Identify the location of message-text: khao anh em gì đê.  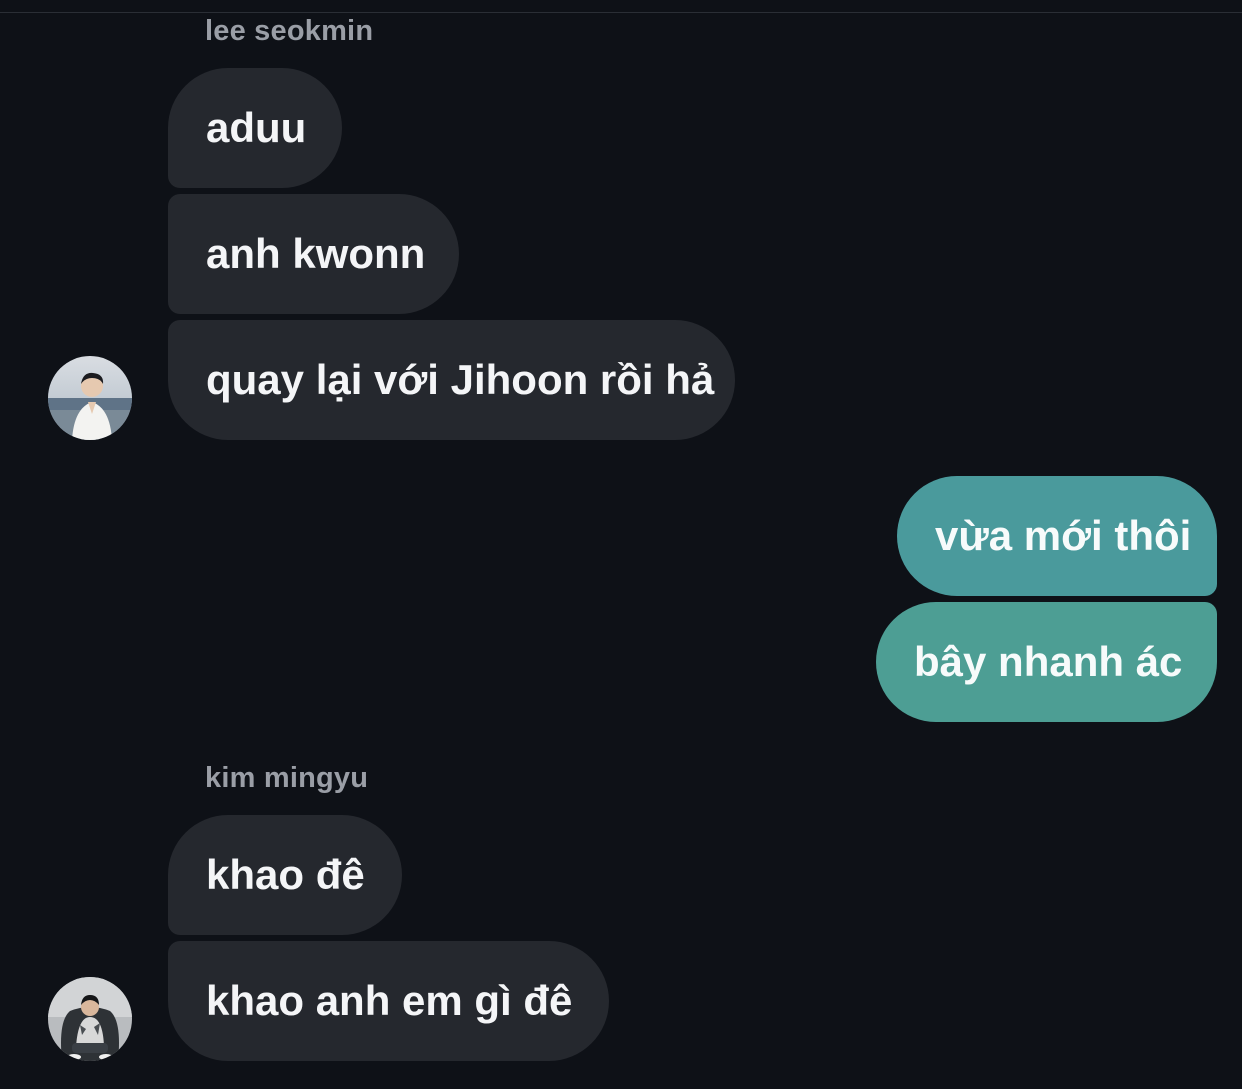
(389, 1000).